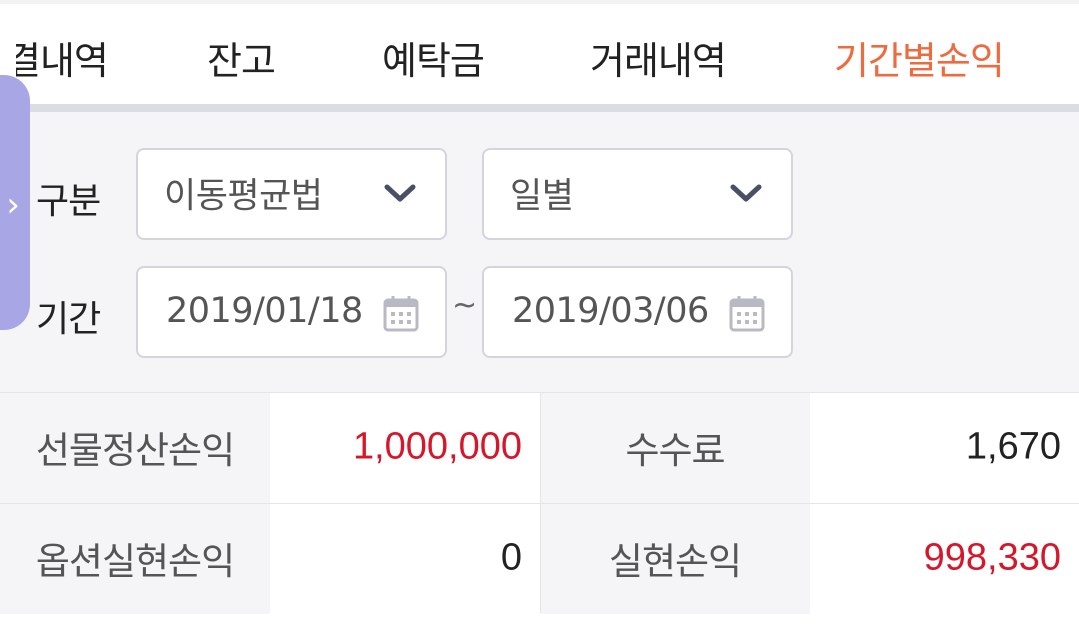 The image size is (1079, 637). I want to click on fee-label: 수수료, so click(675, 450).